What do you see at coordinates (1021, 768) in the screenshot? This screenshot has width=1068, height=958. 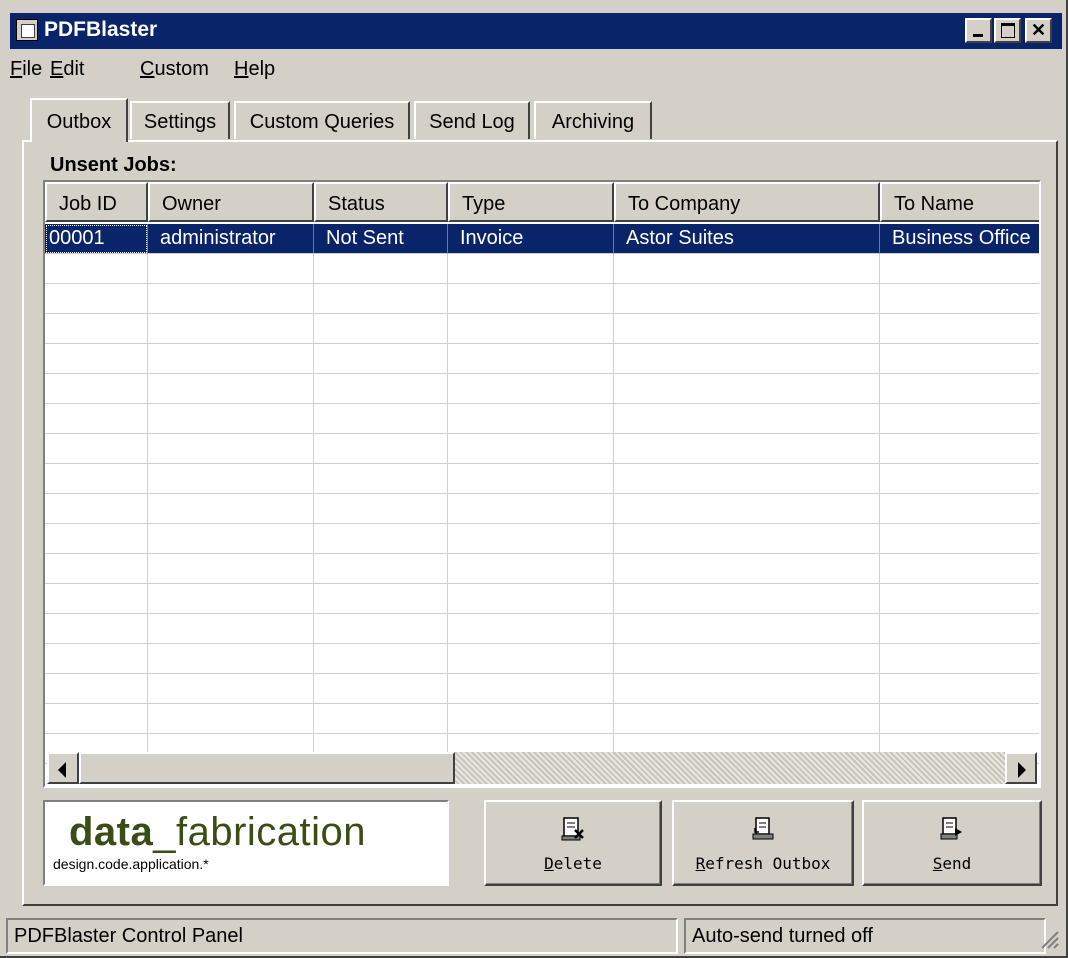 I see `scroll-right-arrow-icon` at bounding box center [1021, 768].